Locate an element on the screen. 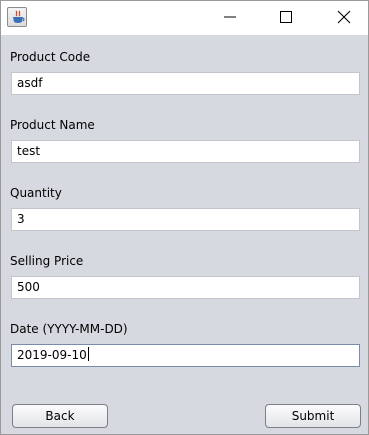 The height and width of the screenshot is (435, 369). quantity-field: 3 is located at coordinates (185, 219).